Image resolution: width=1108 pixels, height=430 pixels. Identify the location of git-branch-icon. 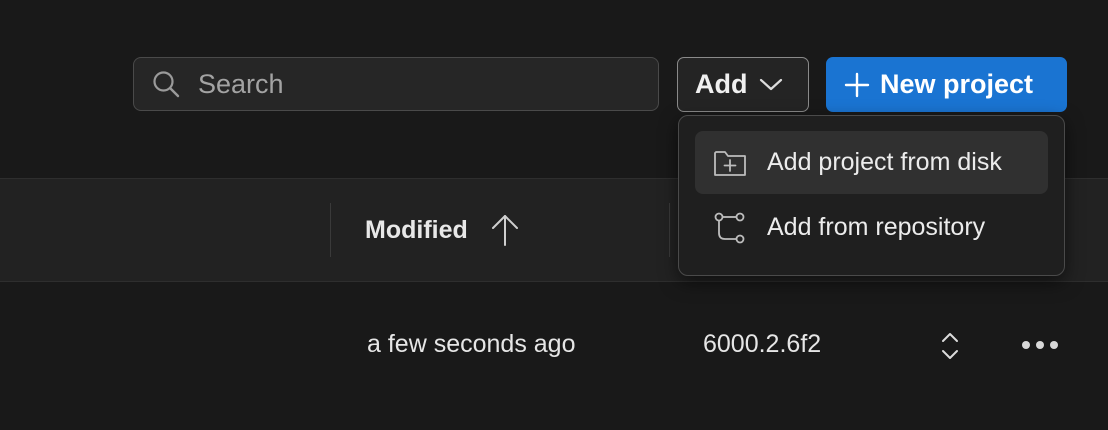
(730, 228).